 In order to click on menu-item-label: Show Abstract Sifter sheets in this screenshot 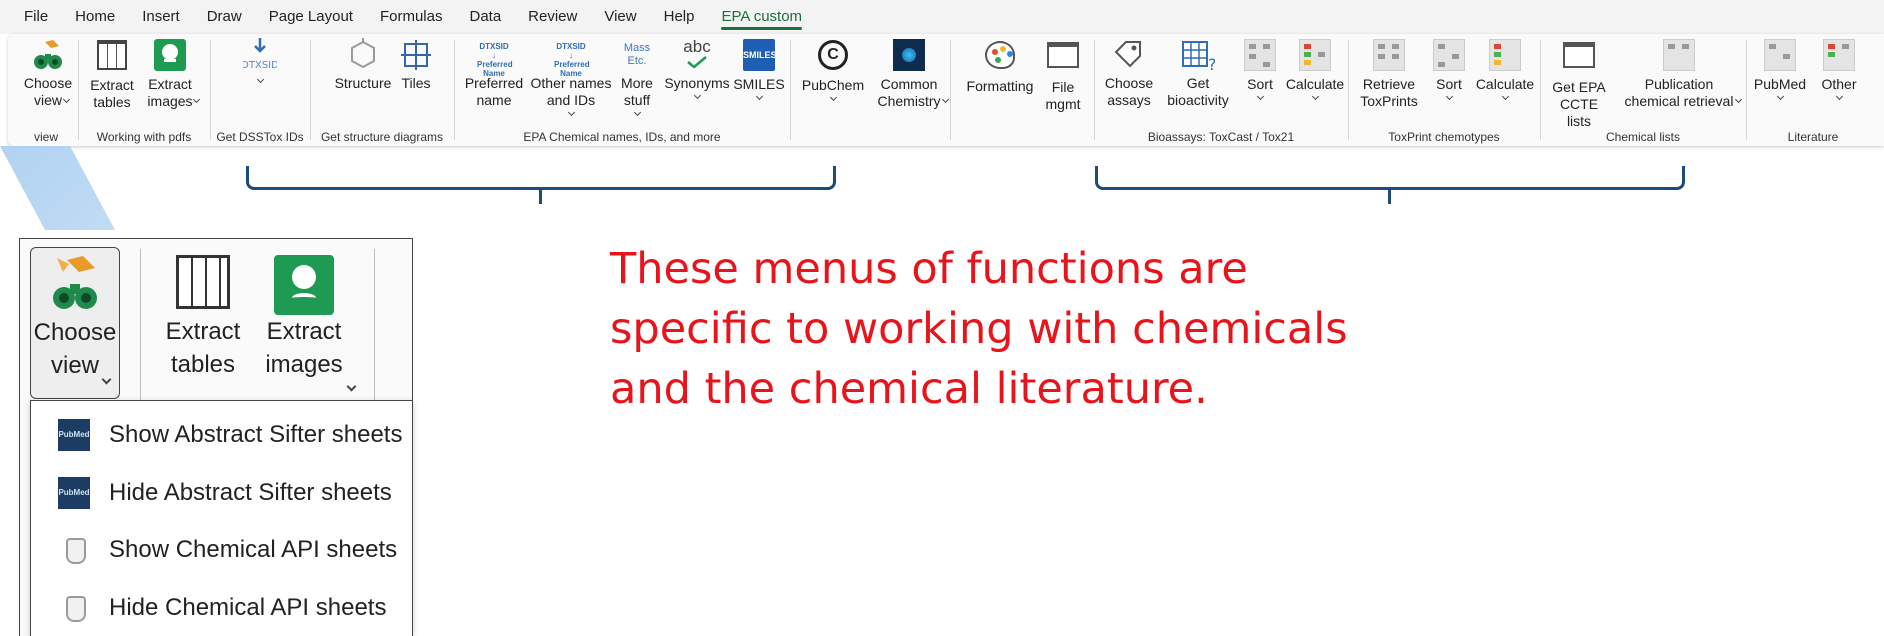, I will do `click(256, 434)`.